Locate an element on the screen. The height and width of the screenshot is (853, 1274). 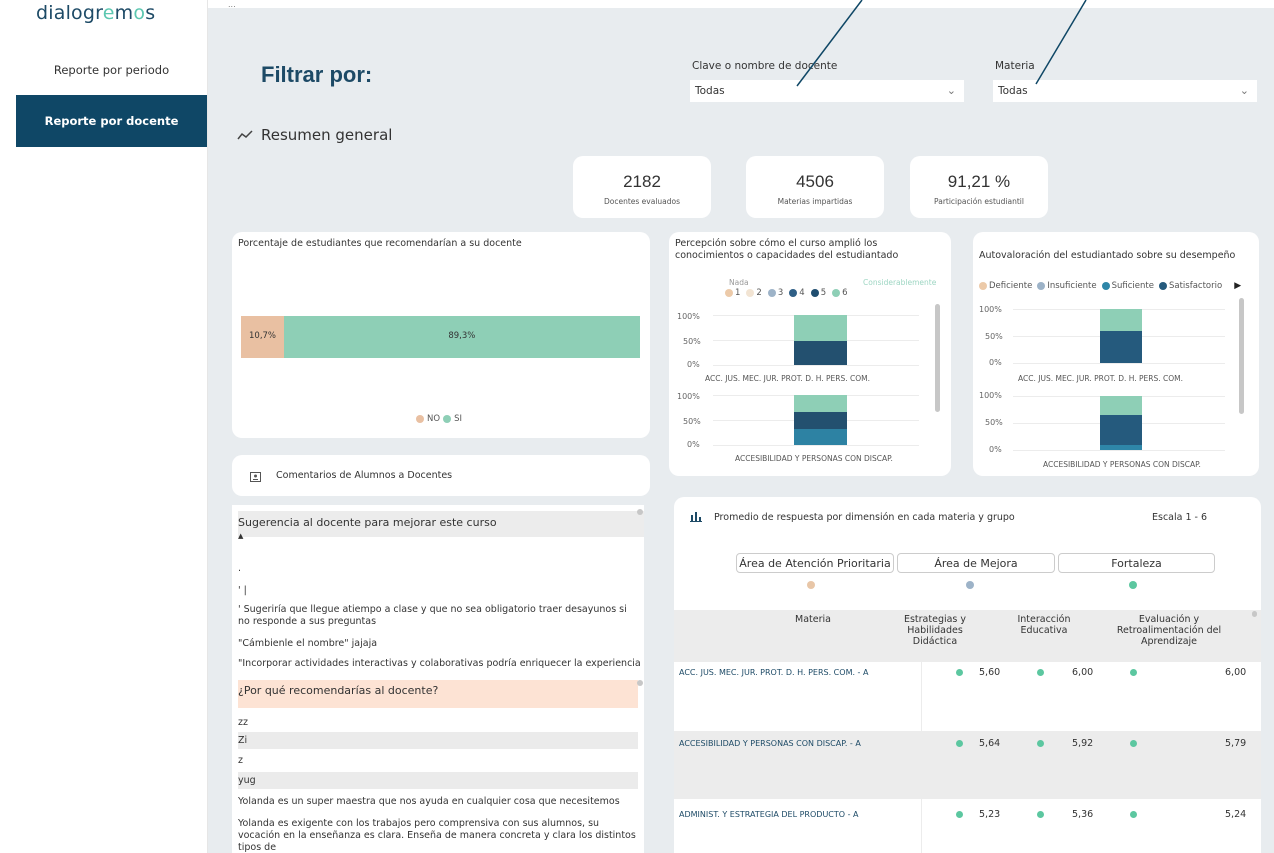
kpi-value: 2182 is located at coordinates (642, 181).